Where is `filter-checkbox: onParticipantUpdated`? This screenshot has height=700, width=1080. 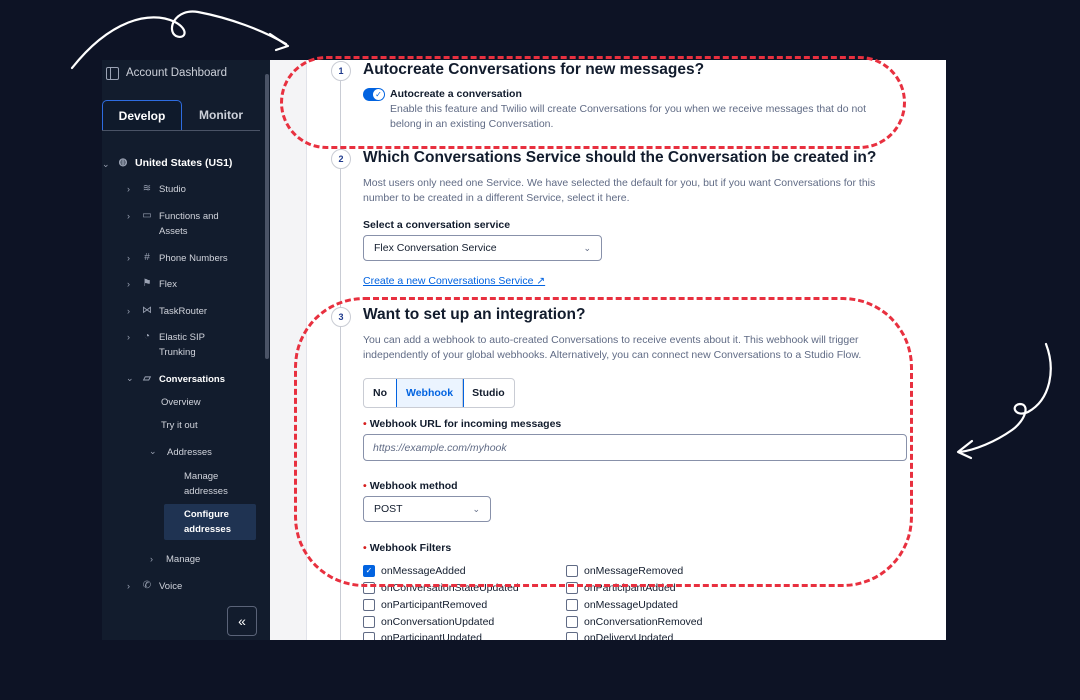
filter-checkbox: onParticipantUpdated is located at coordinates (422, 636).